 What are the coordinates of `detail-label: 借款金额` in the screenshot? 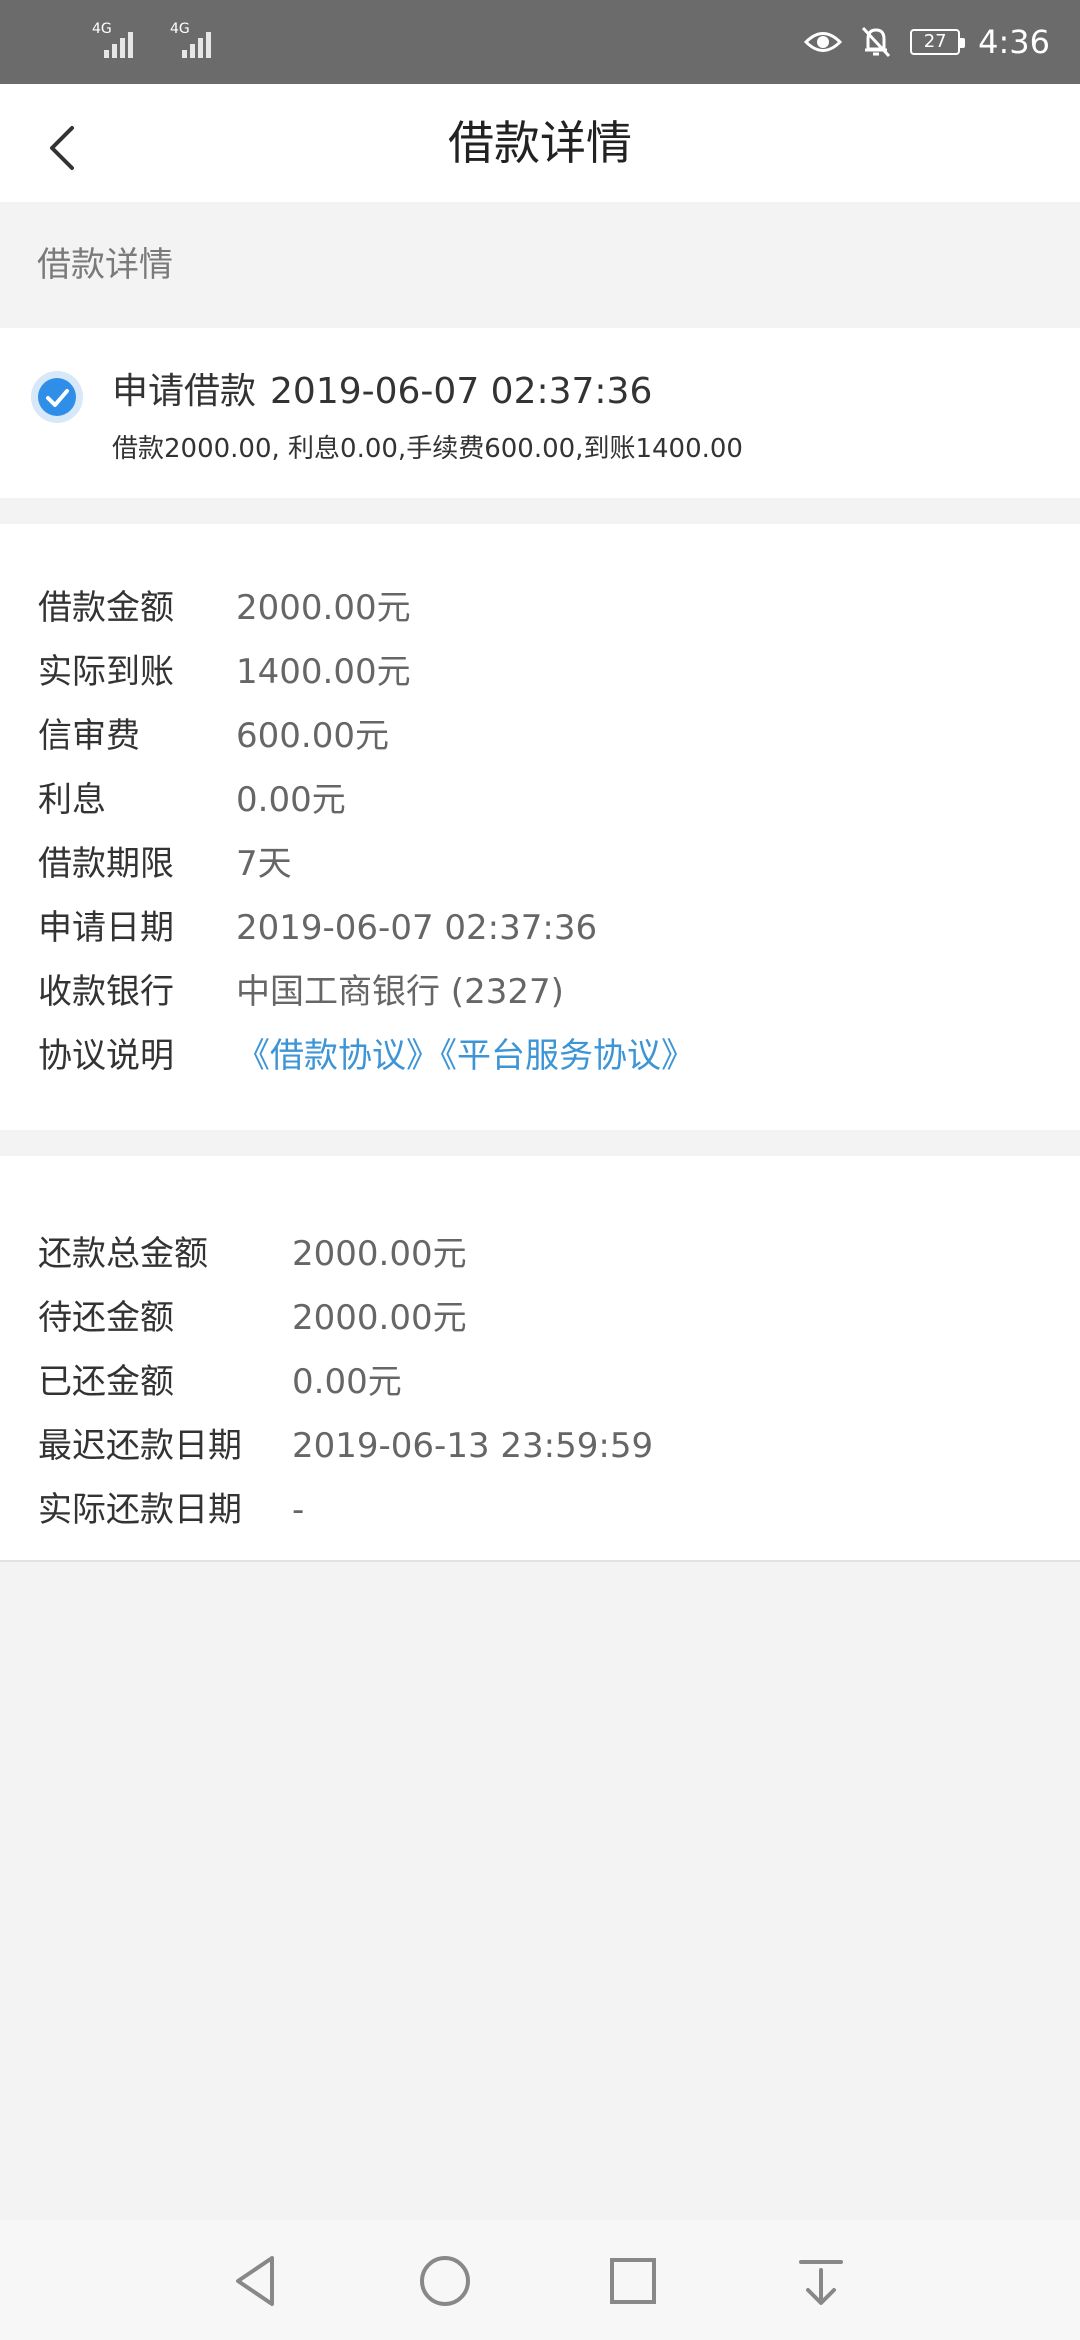 It's located at (106, 608).